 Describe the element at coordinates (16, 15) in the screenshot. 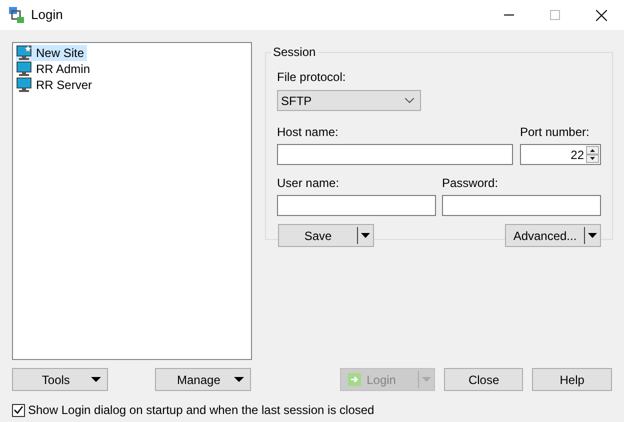

I see `app-icon` at that location.